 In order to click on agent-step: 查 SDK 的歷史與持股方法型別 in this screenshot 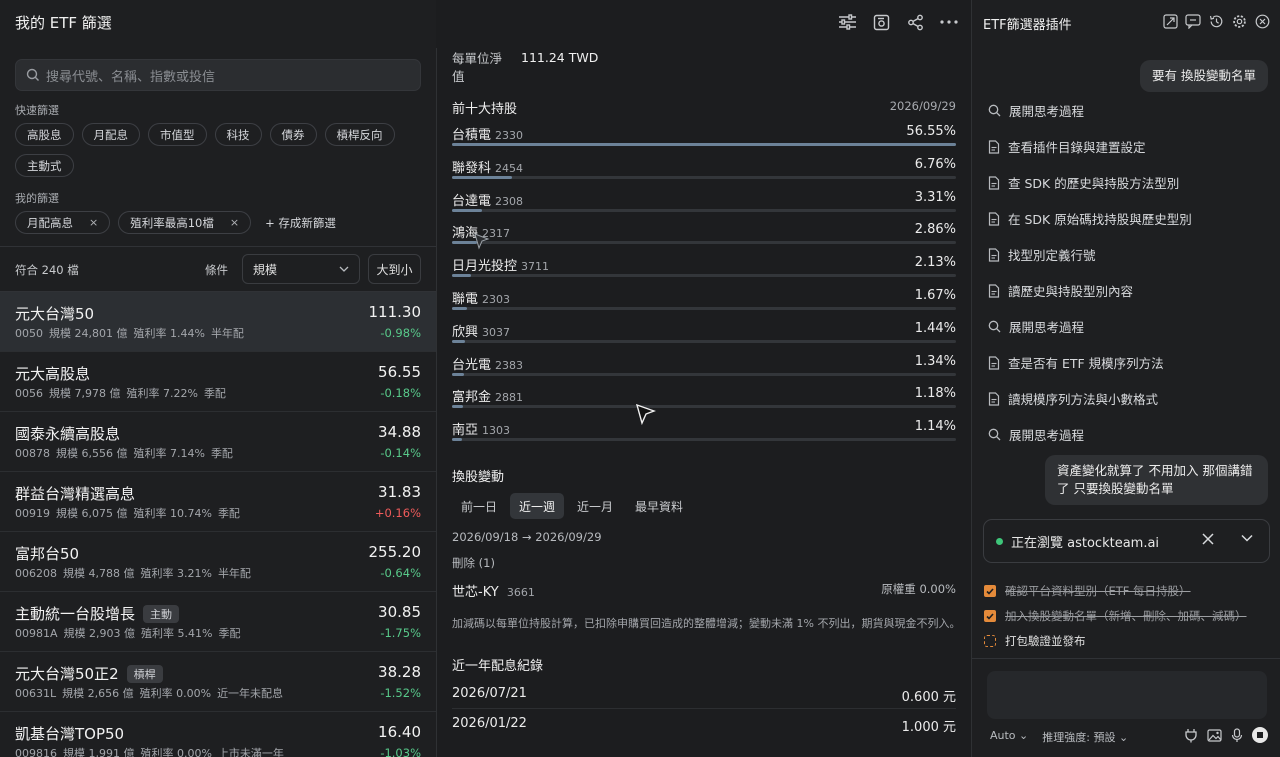, I will do `click(1083, 182)`.